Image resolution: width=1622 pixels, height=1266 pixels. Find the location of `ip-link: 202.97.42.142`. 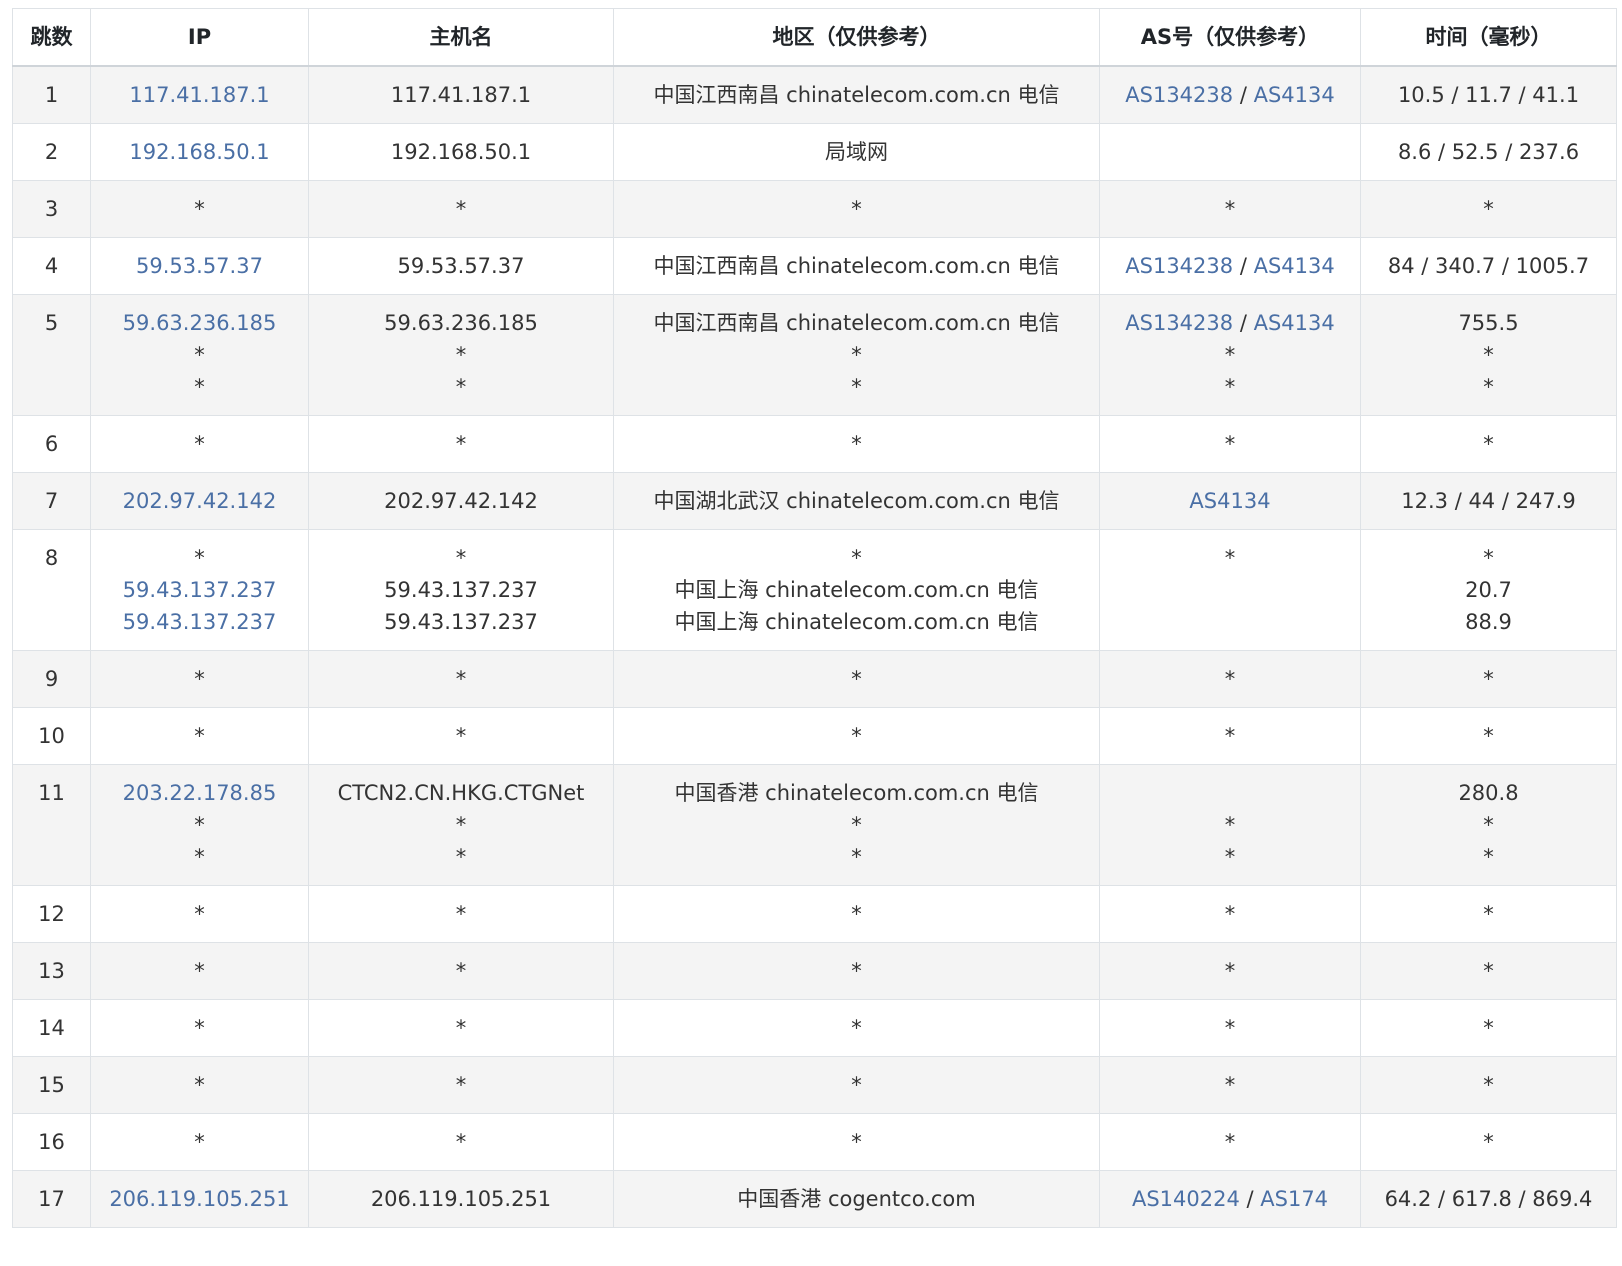

ip-link: 202.97.42.142 is located at coordinates (200, 501).